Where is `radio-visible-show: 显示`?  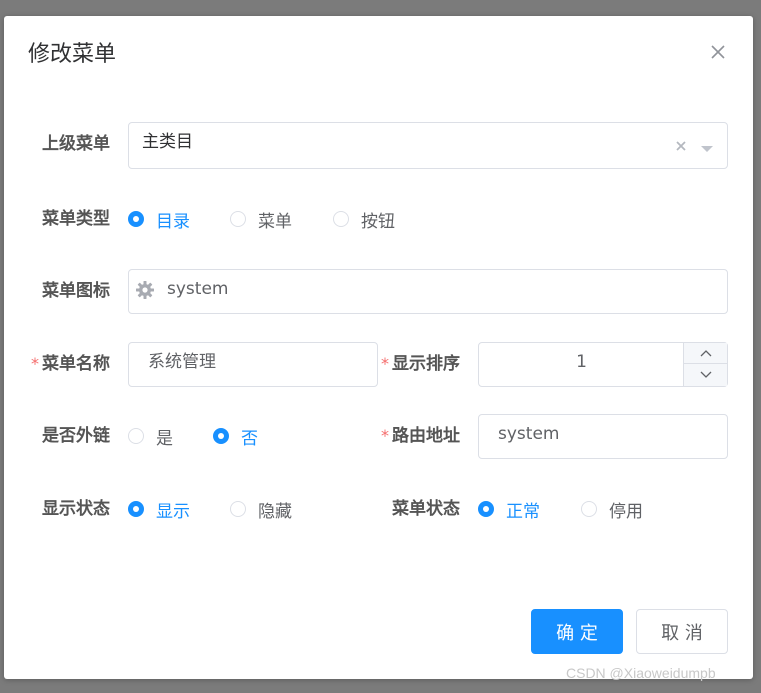
radio-visible-show: 显示 is located at coordinates (159, 509).